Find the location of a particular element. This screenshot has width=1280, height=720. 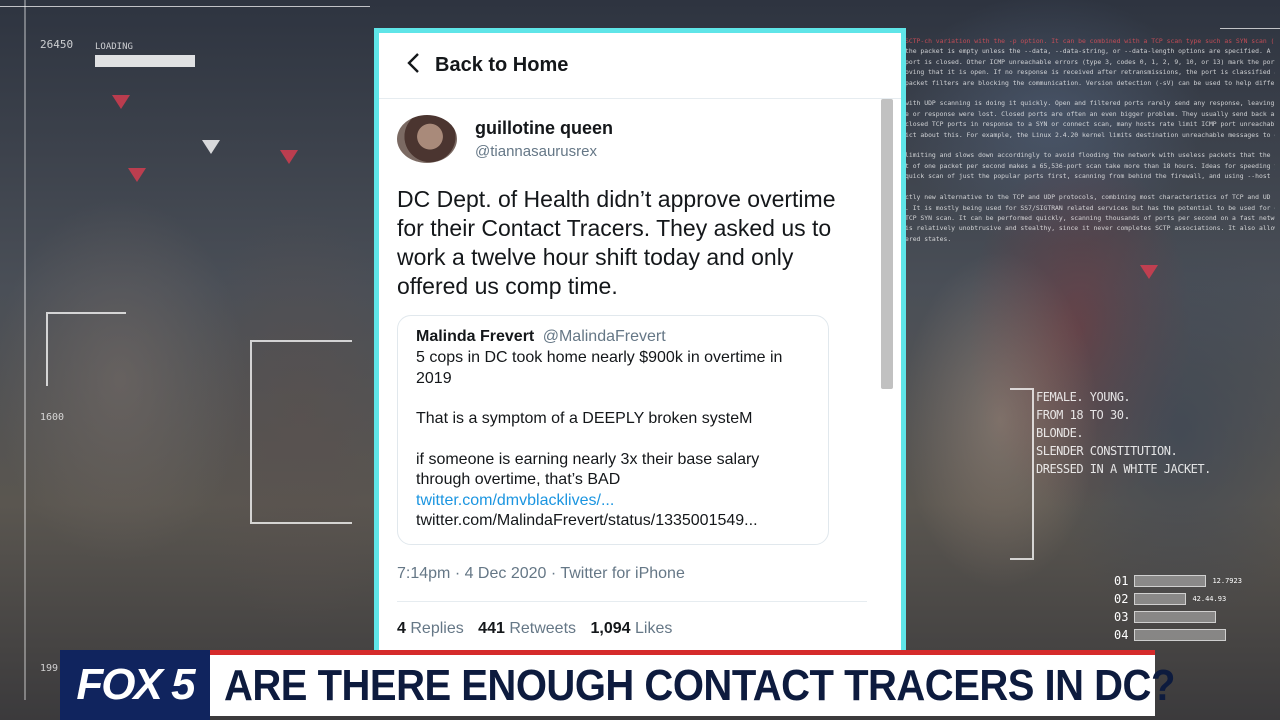

tweet-counts: 4 Replies 441 Retweets 1,094 Likes is located at coordinates (630, 629).